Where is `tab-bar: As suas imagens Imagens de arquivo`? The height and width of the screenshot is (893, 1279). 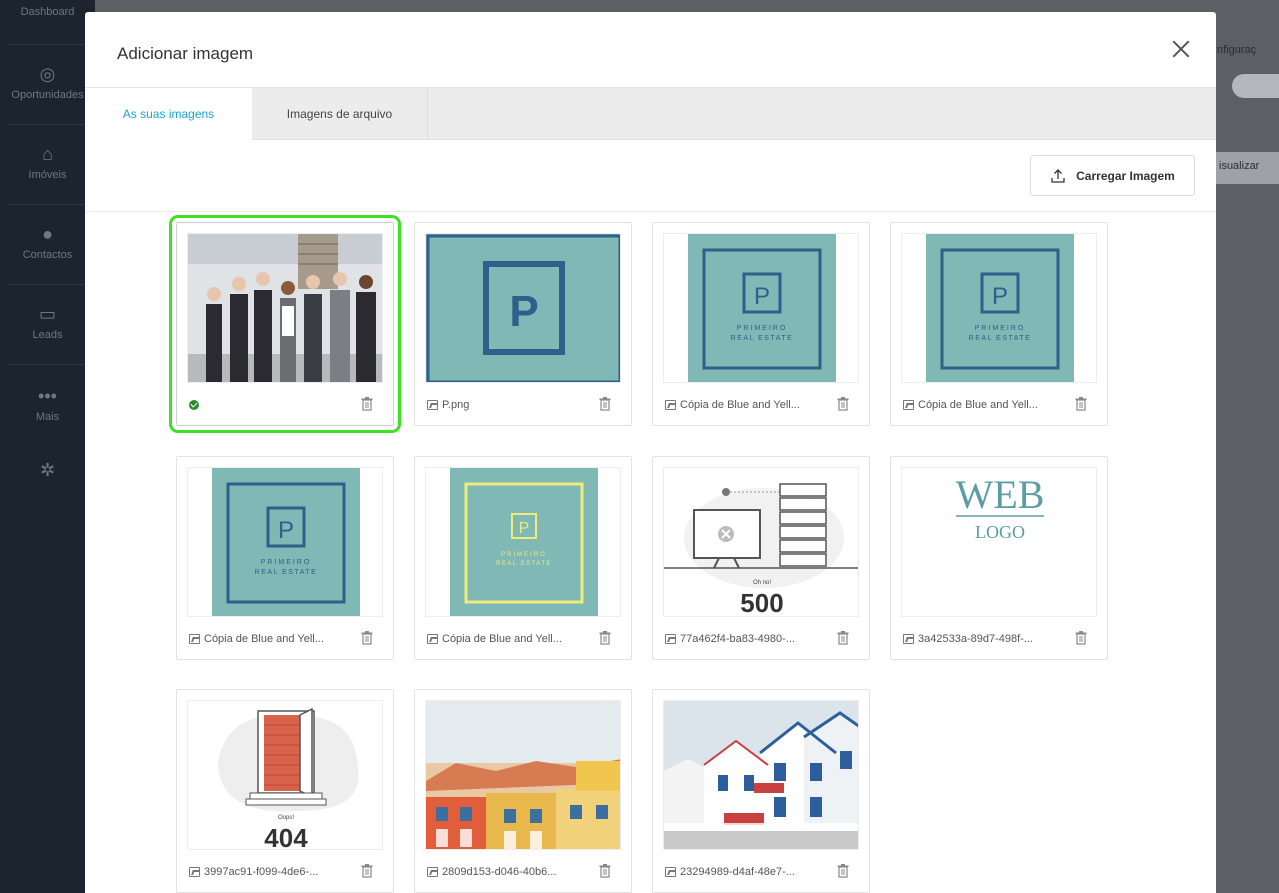
tab-bar: As suas imagens Imagens de arquivo is located at coordinates (650, 114).